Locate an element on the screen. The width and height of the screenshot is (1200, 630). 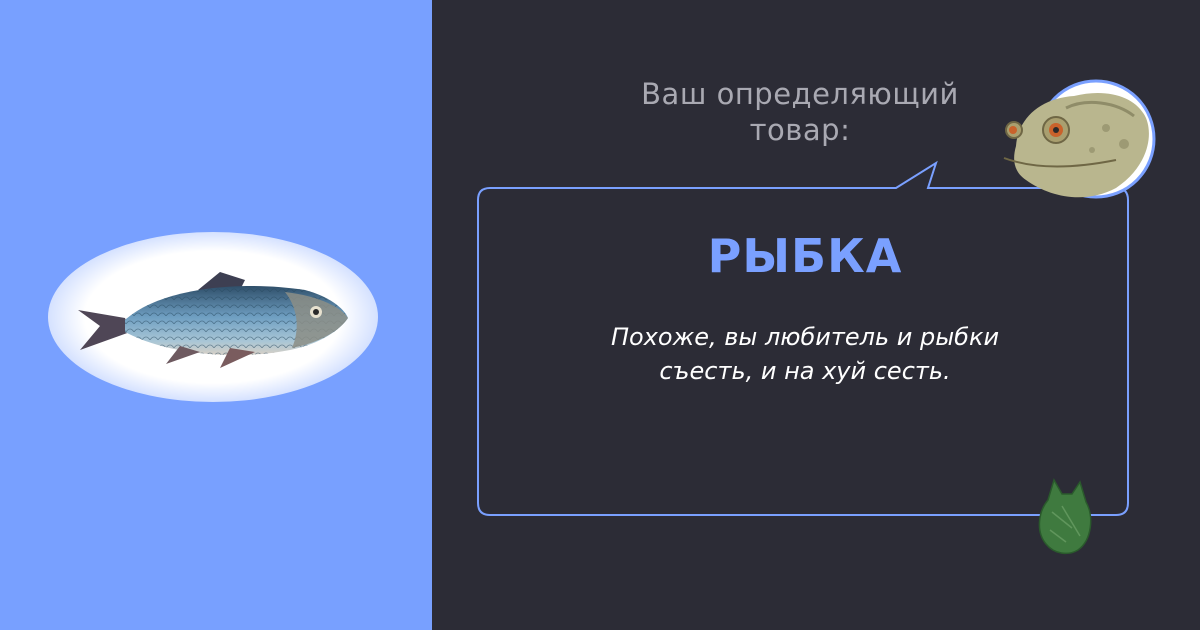
description-line-2: съесть, и на хуй сесть. is located at coordinates (805, 371).